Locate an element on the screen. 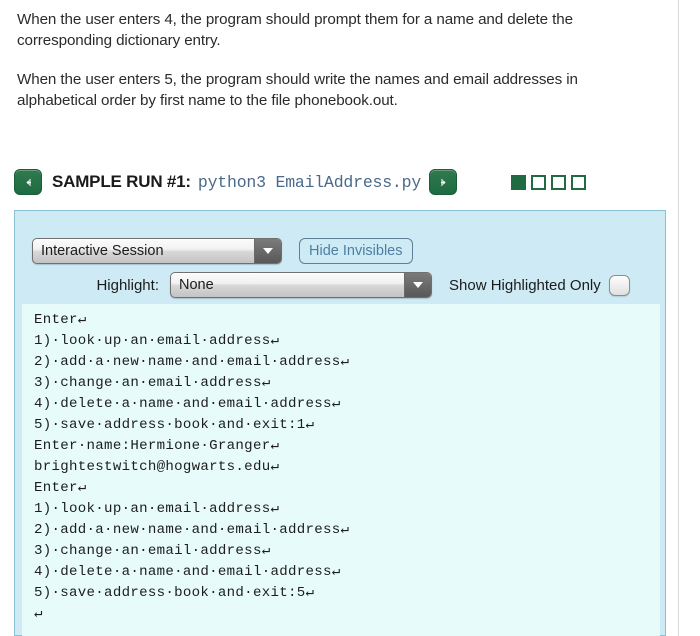 This screenshot has width=700, height=636. console-controls-row-bottom: Highlight: None Show Highlighted Only is located at coordinates (341, 285).